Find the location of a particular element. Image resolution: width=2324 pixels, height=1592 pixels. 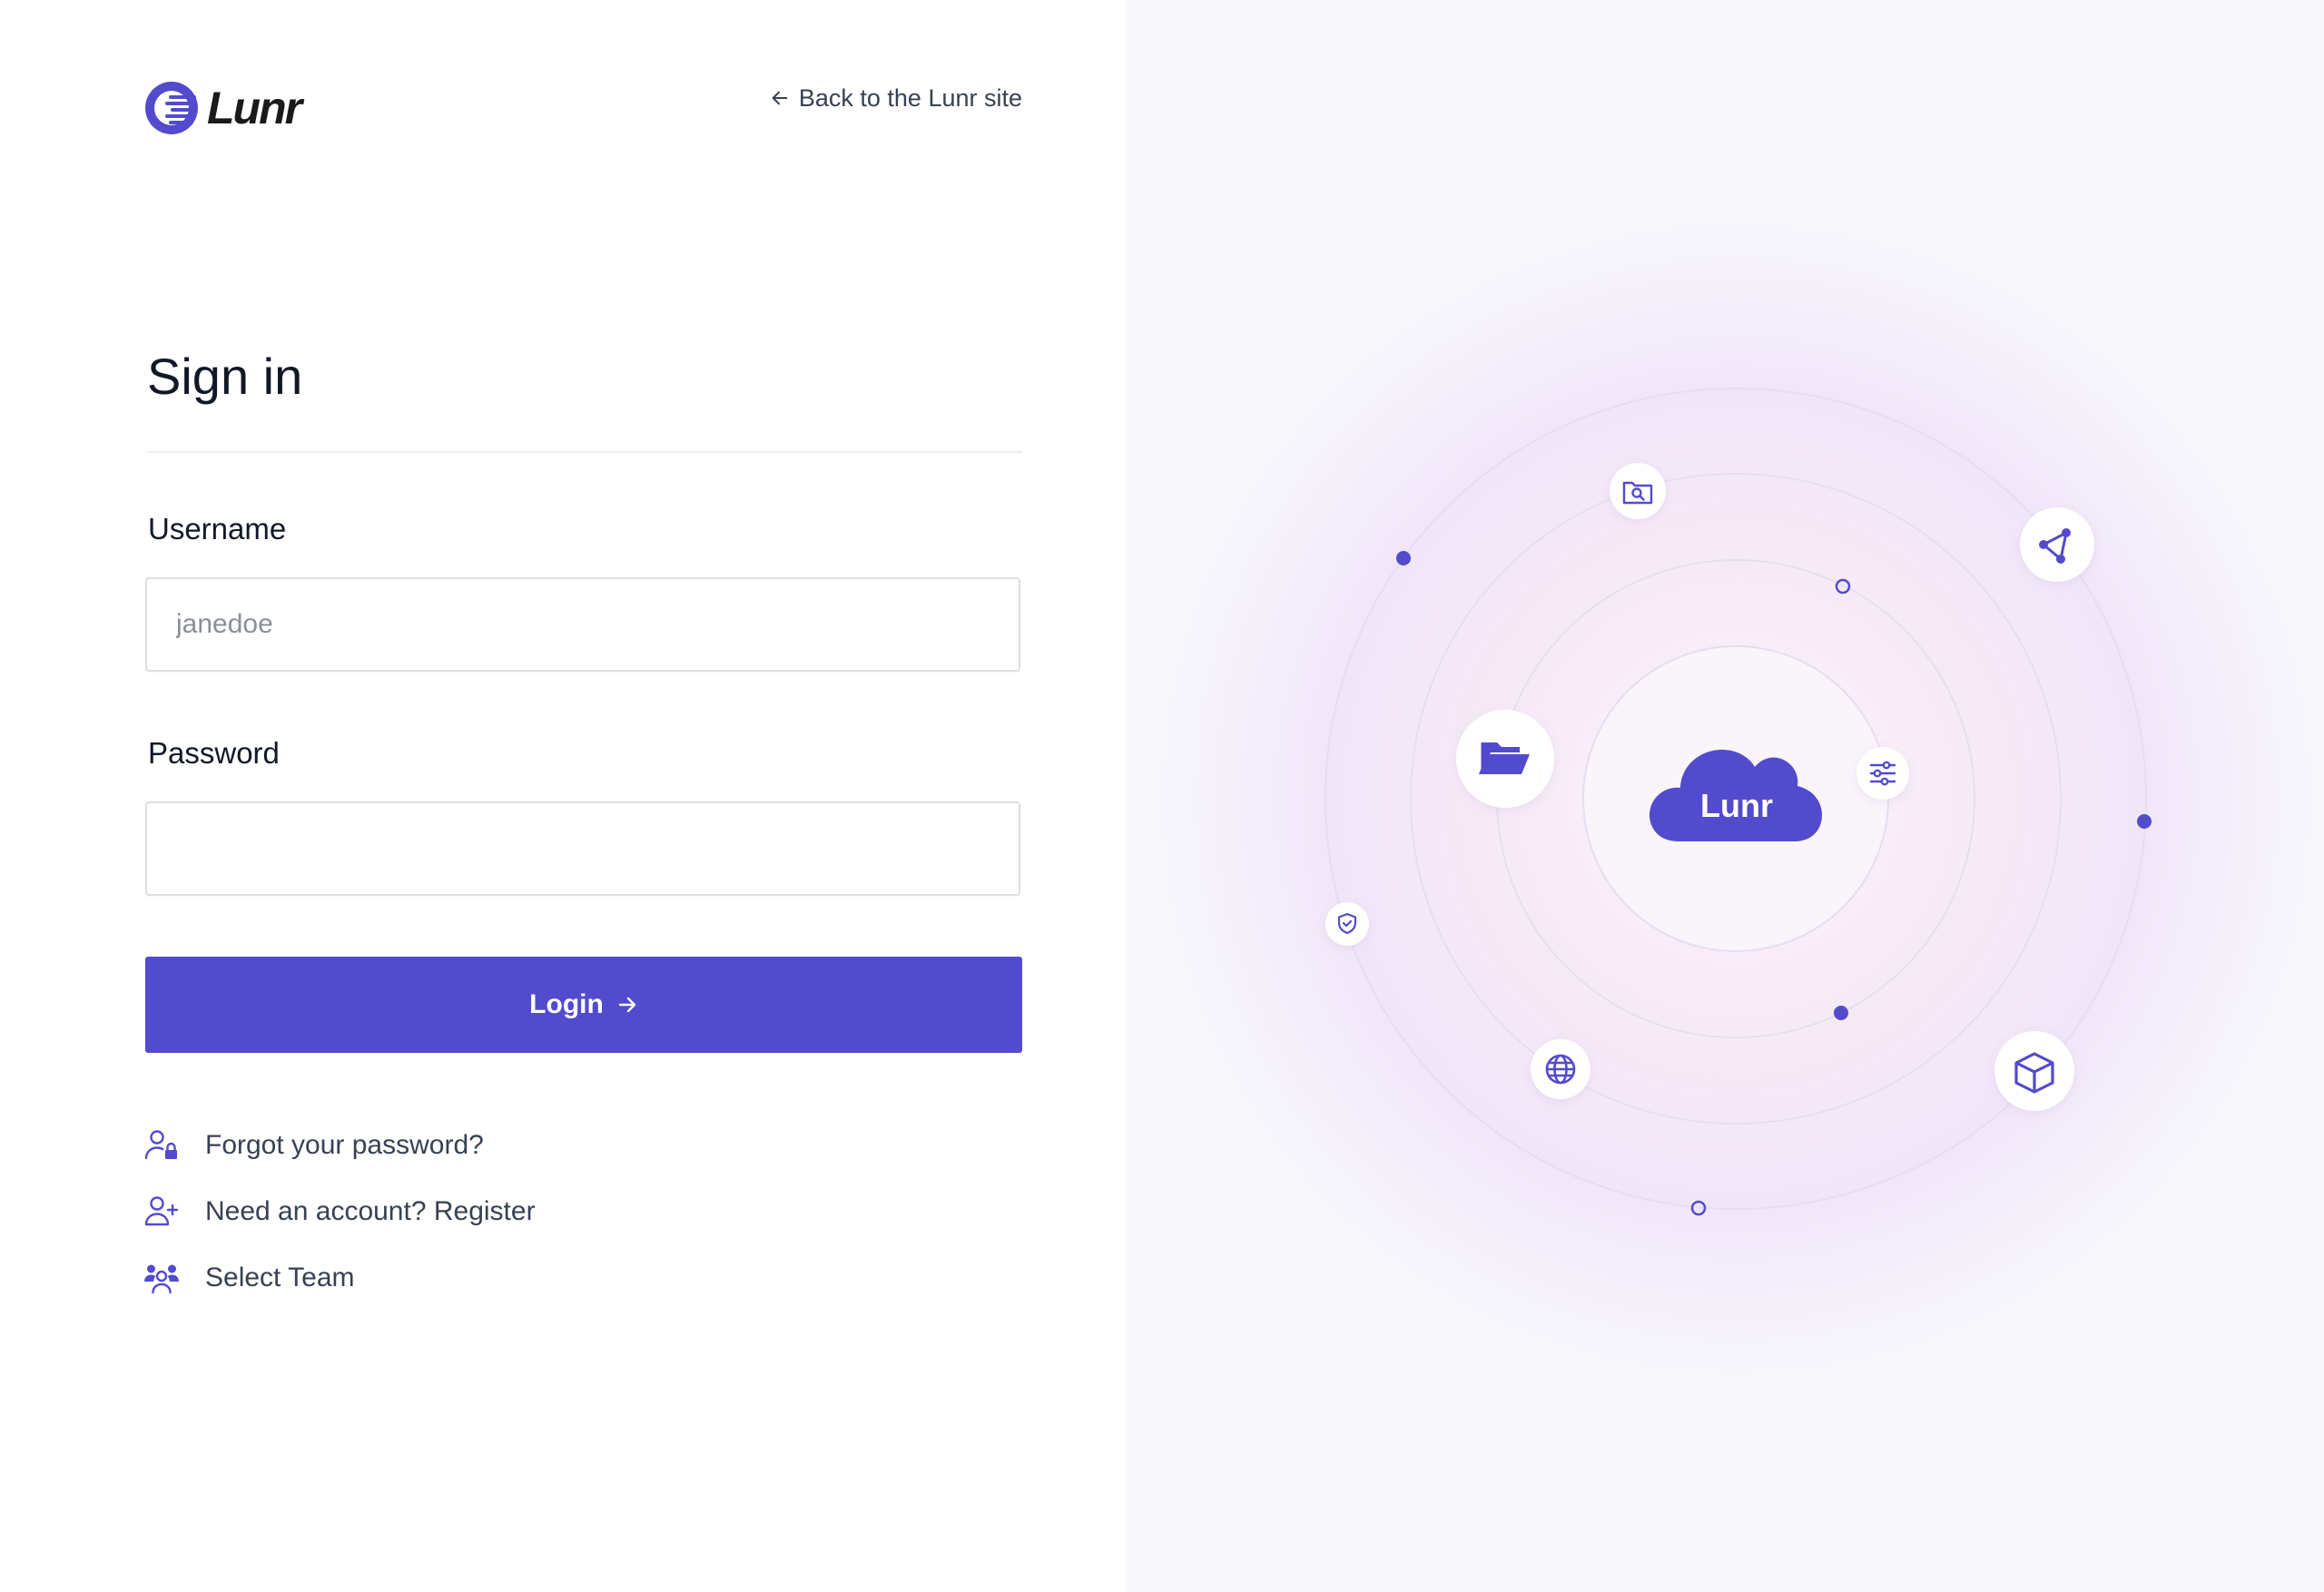

users-group-icon is located at coordinates (161, 1279).